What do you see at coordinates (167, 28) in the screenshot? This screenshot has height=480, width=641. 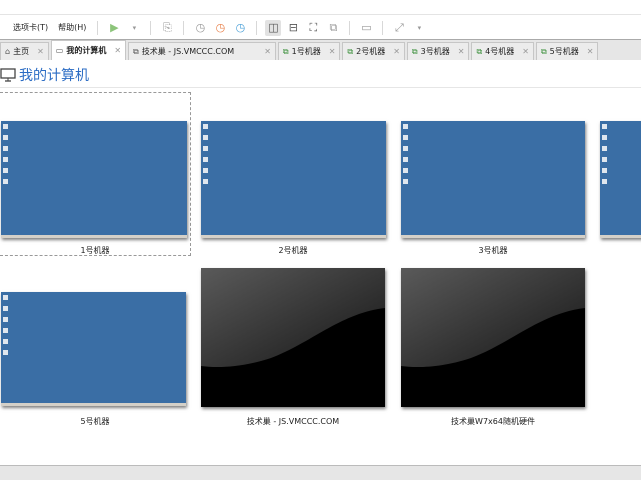 I see `send-keys-icon: ⎘` at bounding box center [167, 28].